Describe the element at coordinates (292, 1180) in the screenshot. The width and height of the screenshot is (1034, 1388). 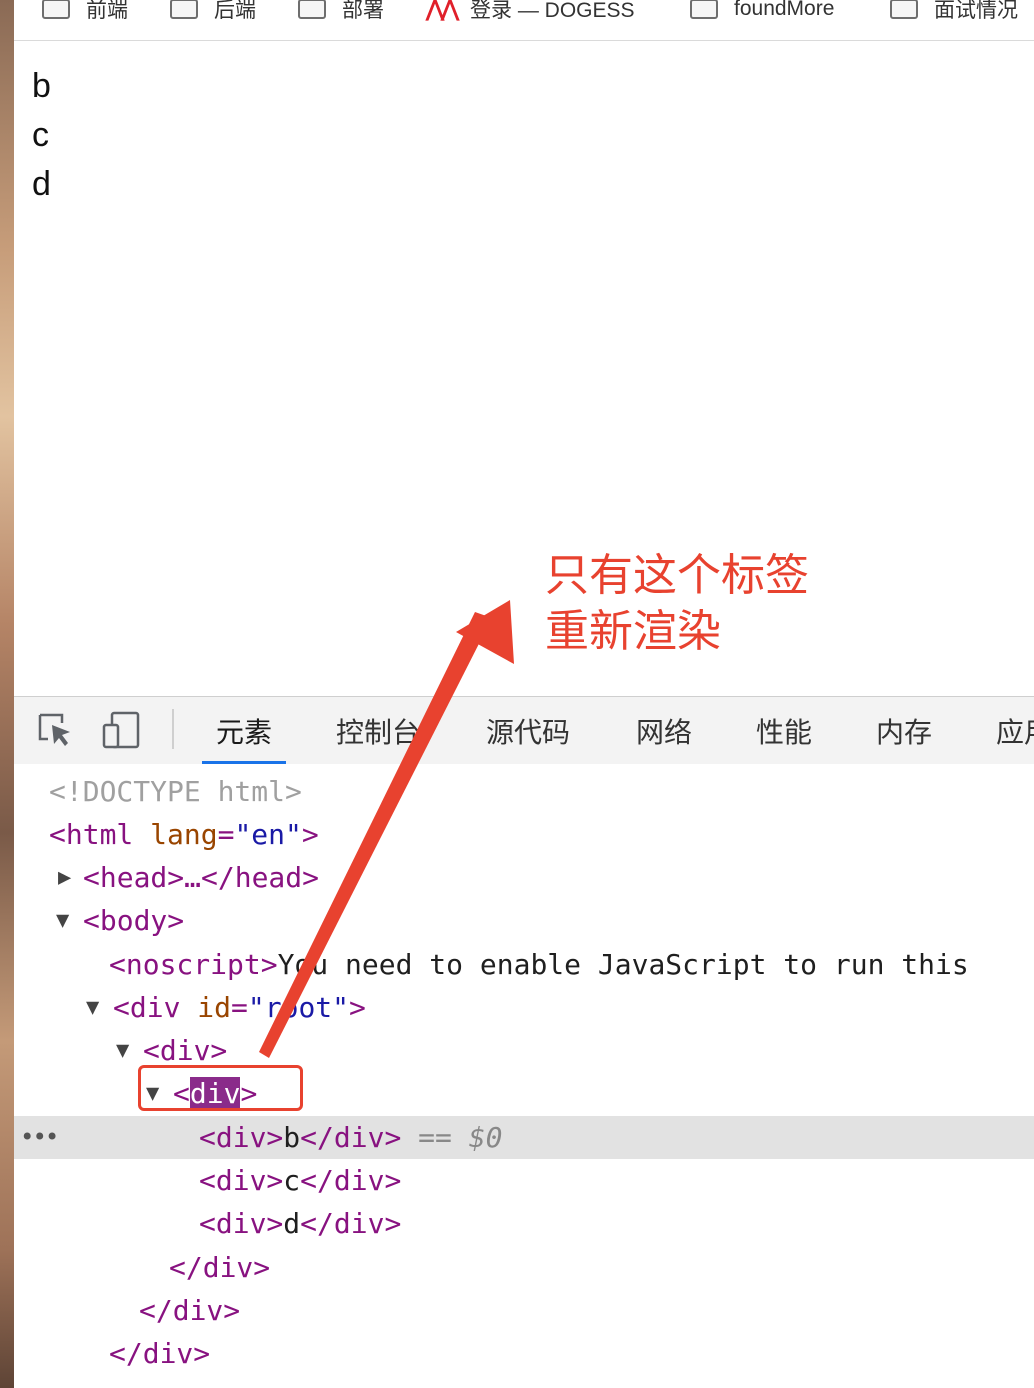
I see `node-text: c` at that location.